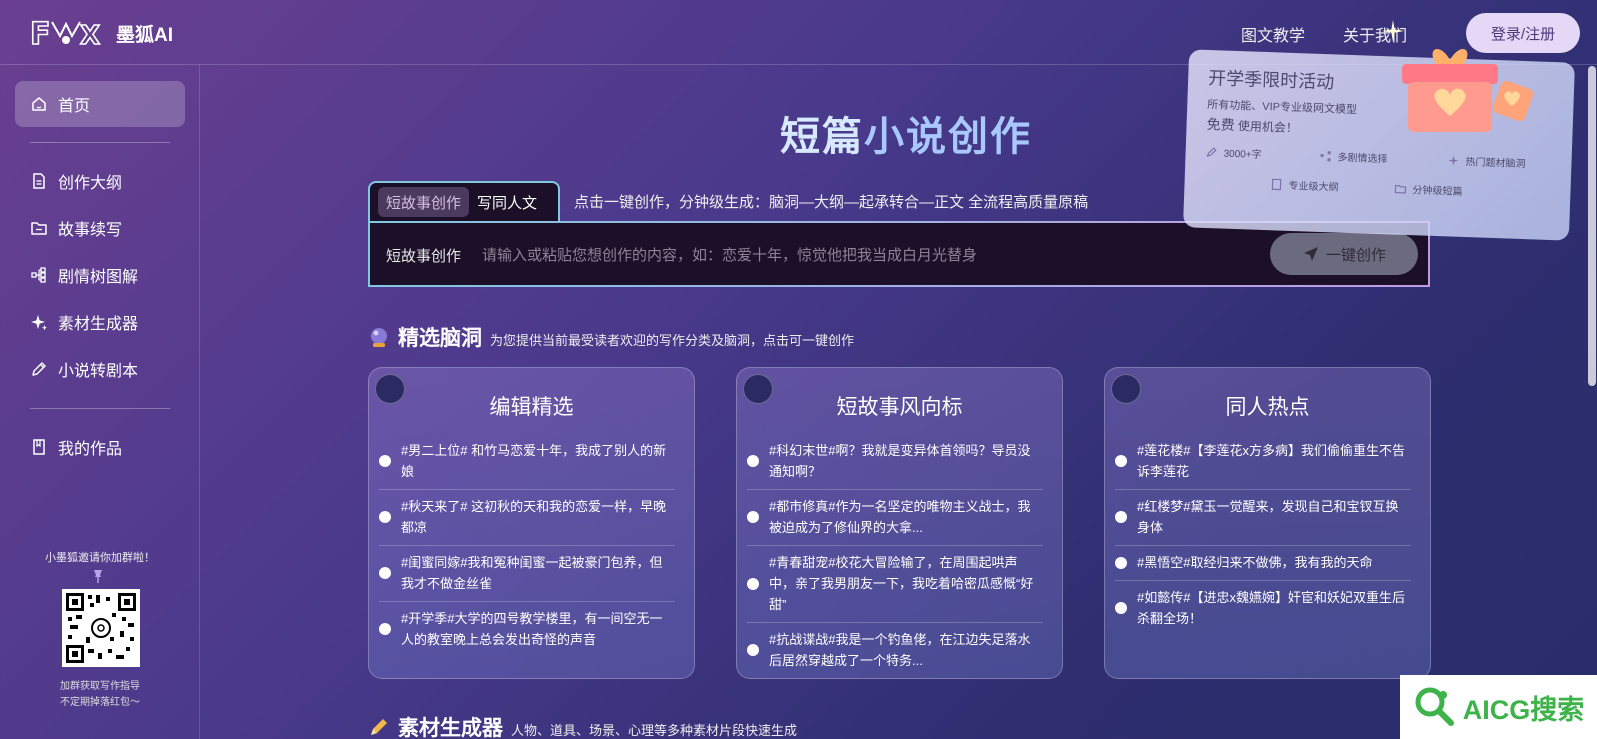  What do you see at coordinates (1434, 706) in the screenshot?
I see `search-magnifier-icon` at bounding box center [1434, 706].